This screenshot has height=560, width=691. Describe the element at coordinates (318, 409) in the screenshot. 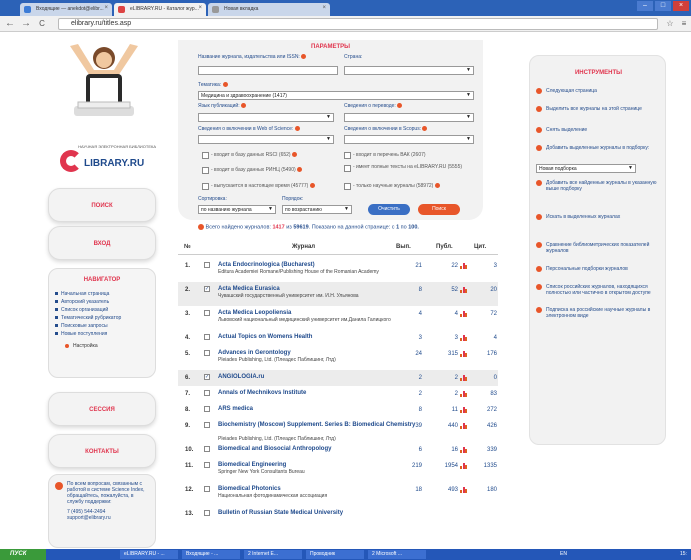

I see `journal-title-link: ARS medica` at that location.